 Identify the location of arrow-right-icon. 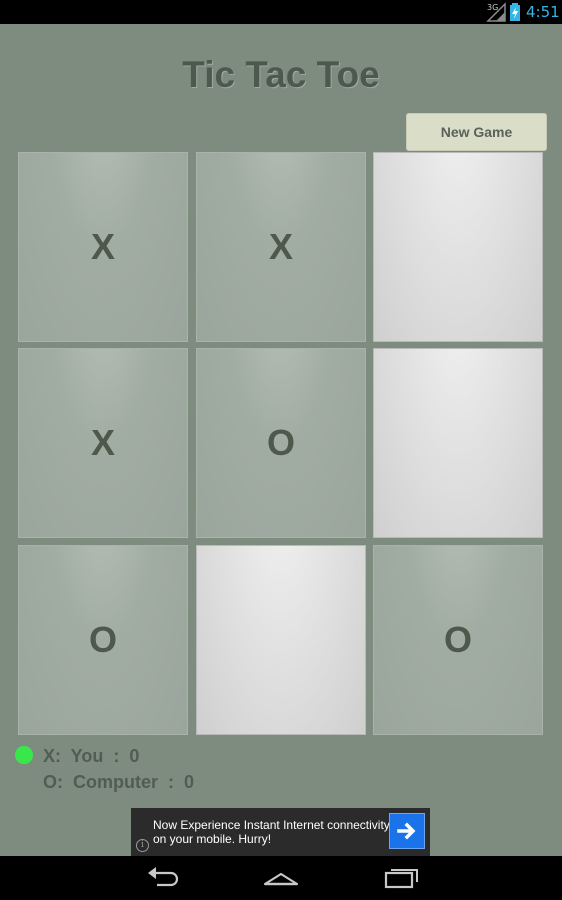
(407, 831).